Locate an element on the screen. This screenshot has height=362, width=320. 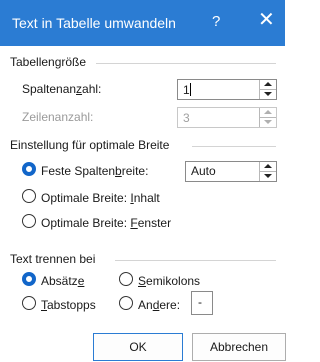
fixed-width-value: Auto is located at coordinates (203, 171).